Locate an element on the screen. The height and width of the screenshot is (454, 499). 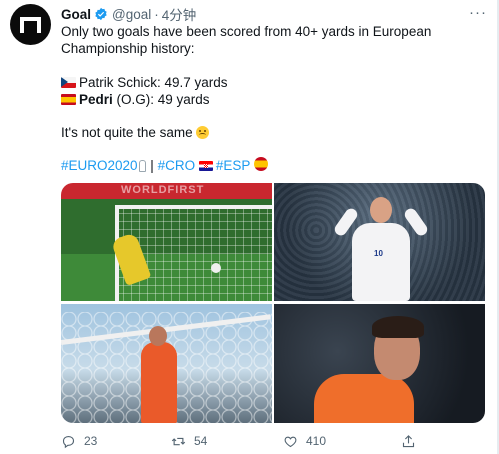
dejected-keeper-photo is located at coordinates (379, 363).